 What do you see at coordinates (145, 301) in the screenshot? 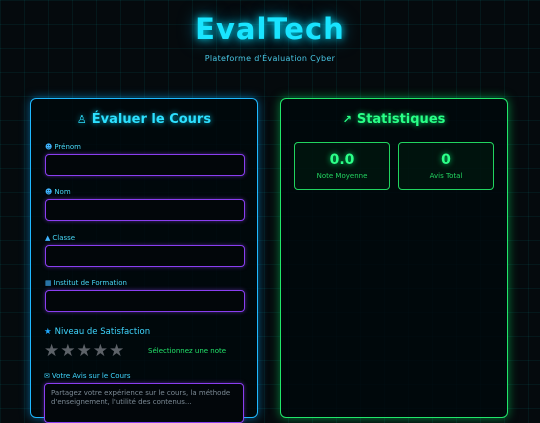
I see `institute-input` at bounding box center [145, 301].